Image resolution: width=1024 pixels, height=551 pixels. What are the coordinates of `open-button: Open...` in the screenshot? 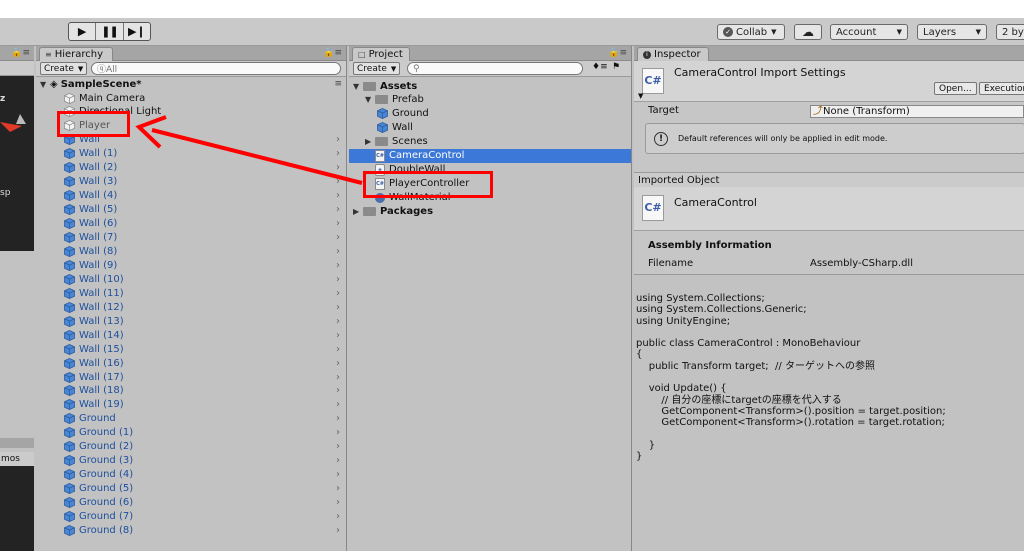 It's located at (955, 88).